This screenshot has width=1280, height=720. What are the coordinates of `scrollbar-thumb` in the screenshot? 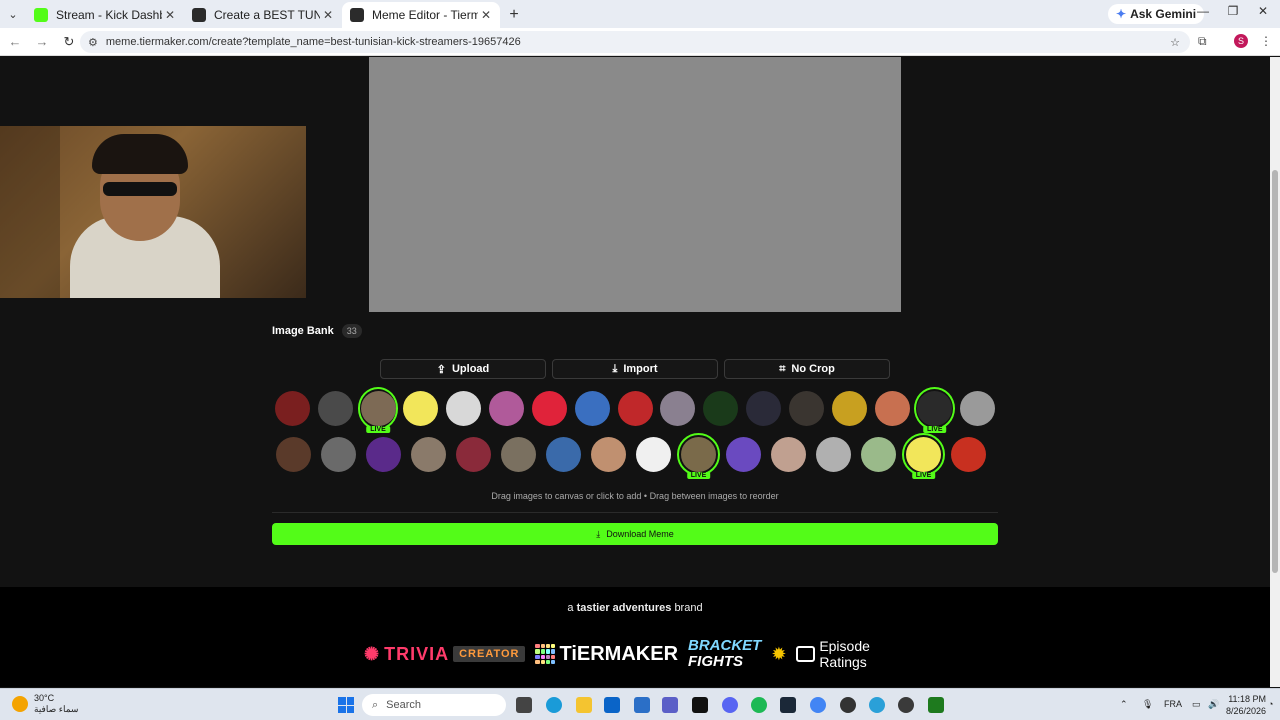 It's located at (1275, 371).